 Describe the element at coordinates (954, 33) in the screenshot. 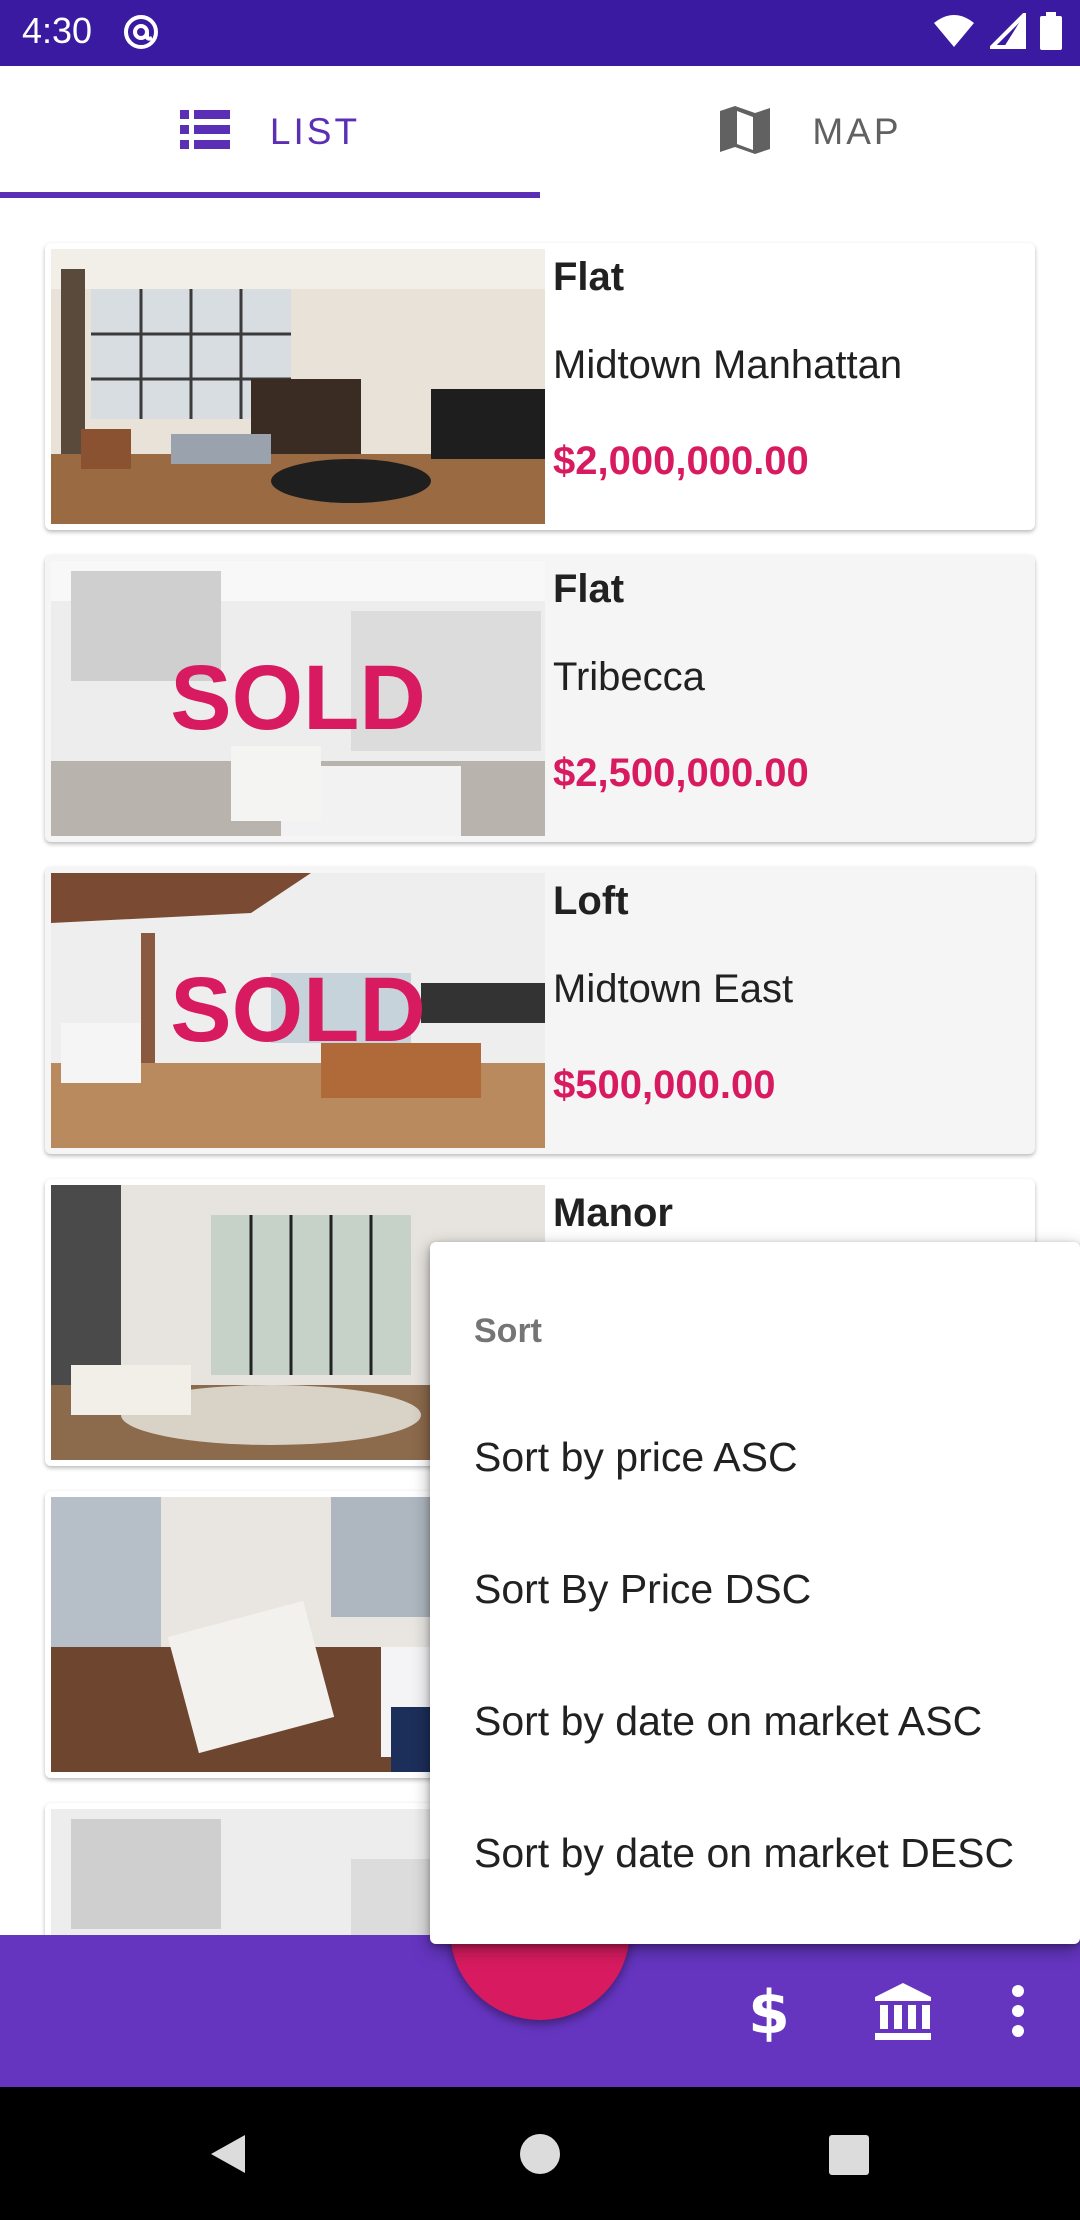

I see `wifi-icon` at that location.